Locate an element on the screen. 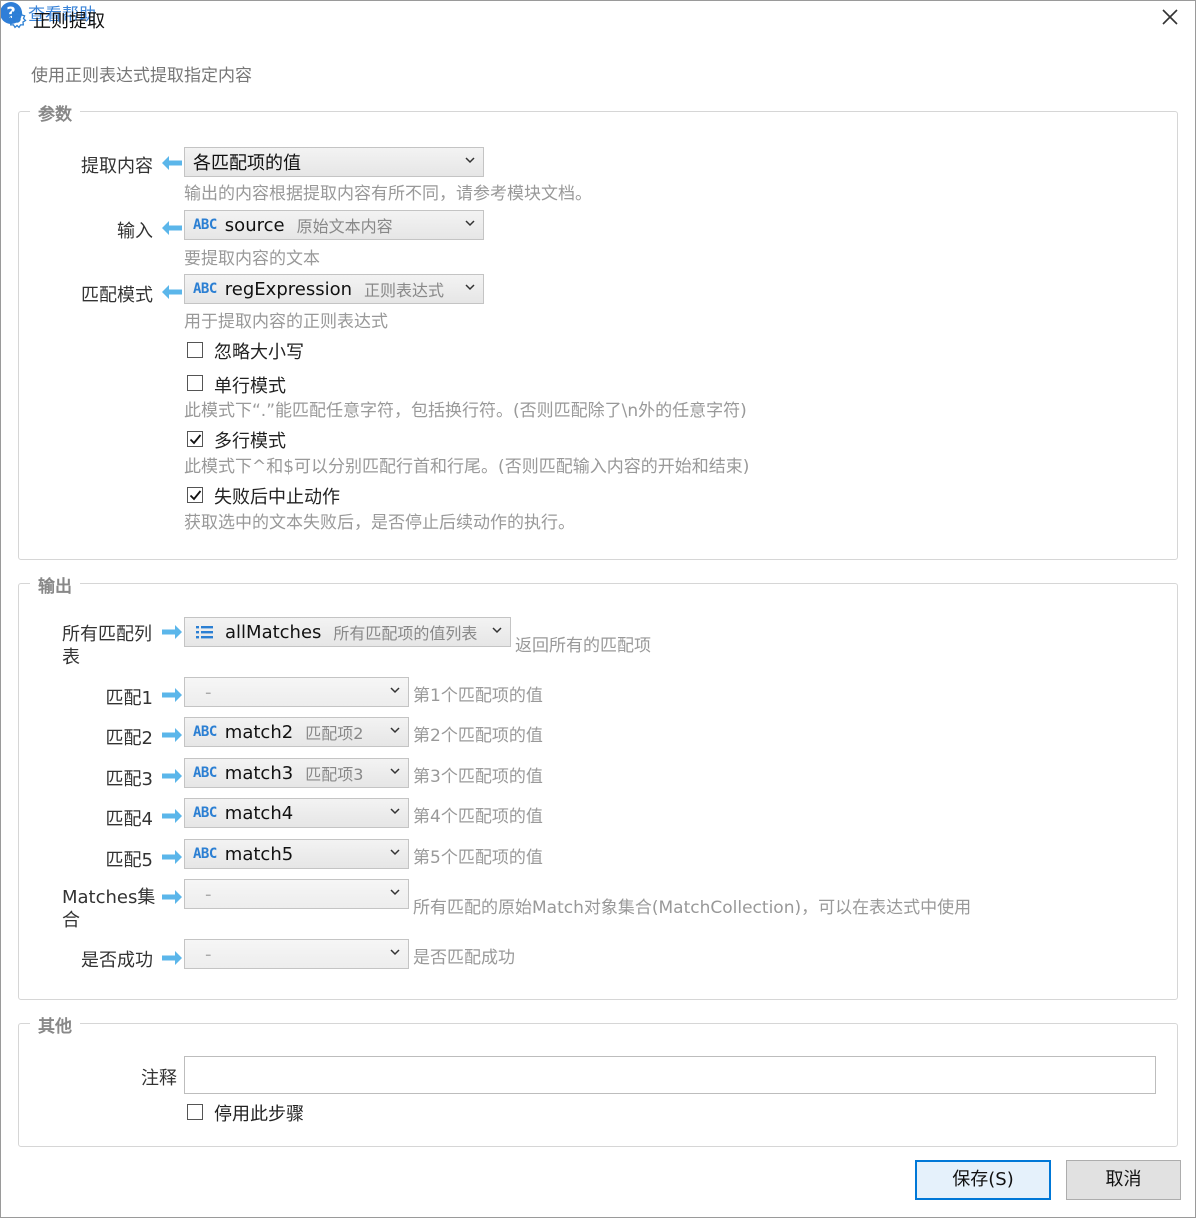  all-matches-label: 所有匹配列表 is located at coordinates (107, 646).